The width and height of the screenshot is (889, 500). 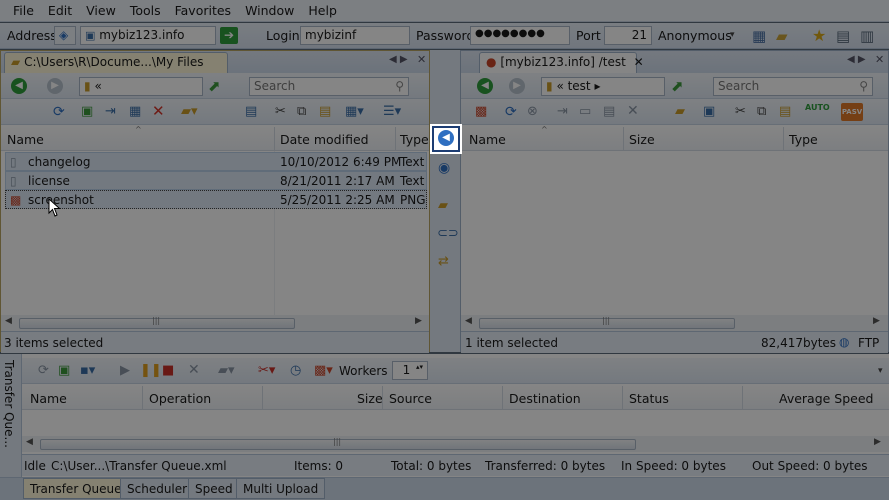 What do you see at coordinates (355, 35) in the screenshot?
I see `login-input: mybizinf` at bounding box center [355, 35].